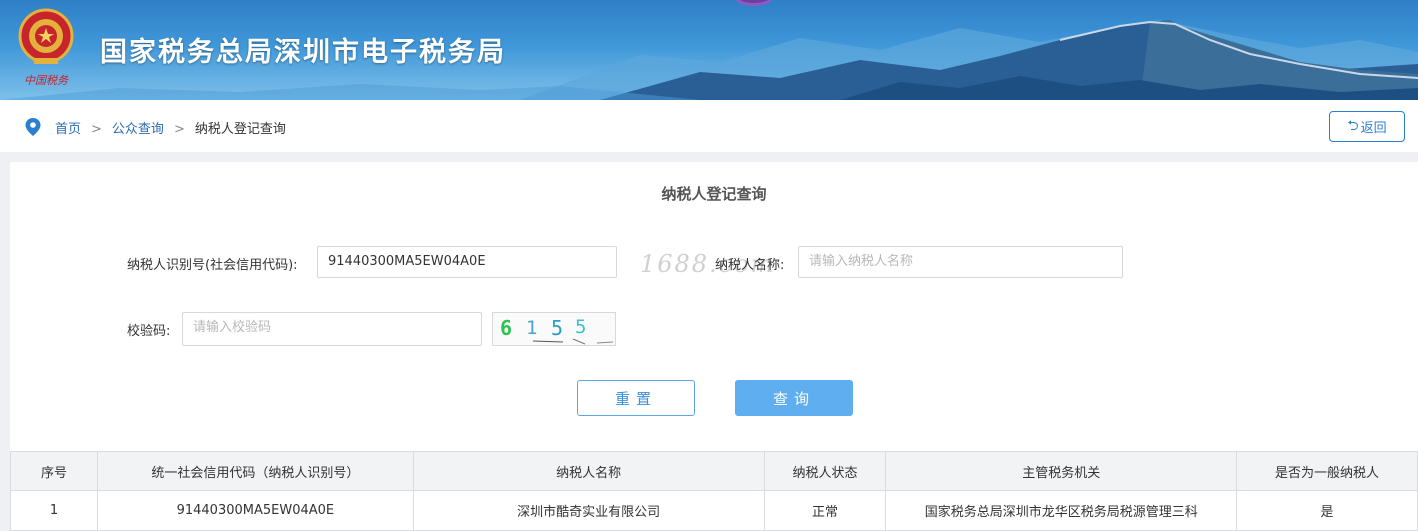 The image size is (1418, 531). Describe the element at coordinates (750, 265) in the screenshot. I see `taxpayer-name-label: 纳税人名称:` at that location.